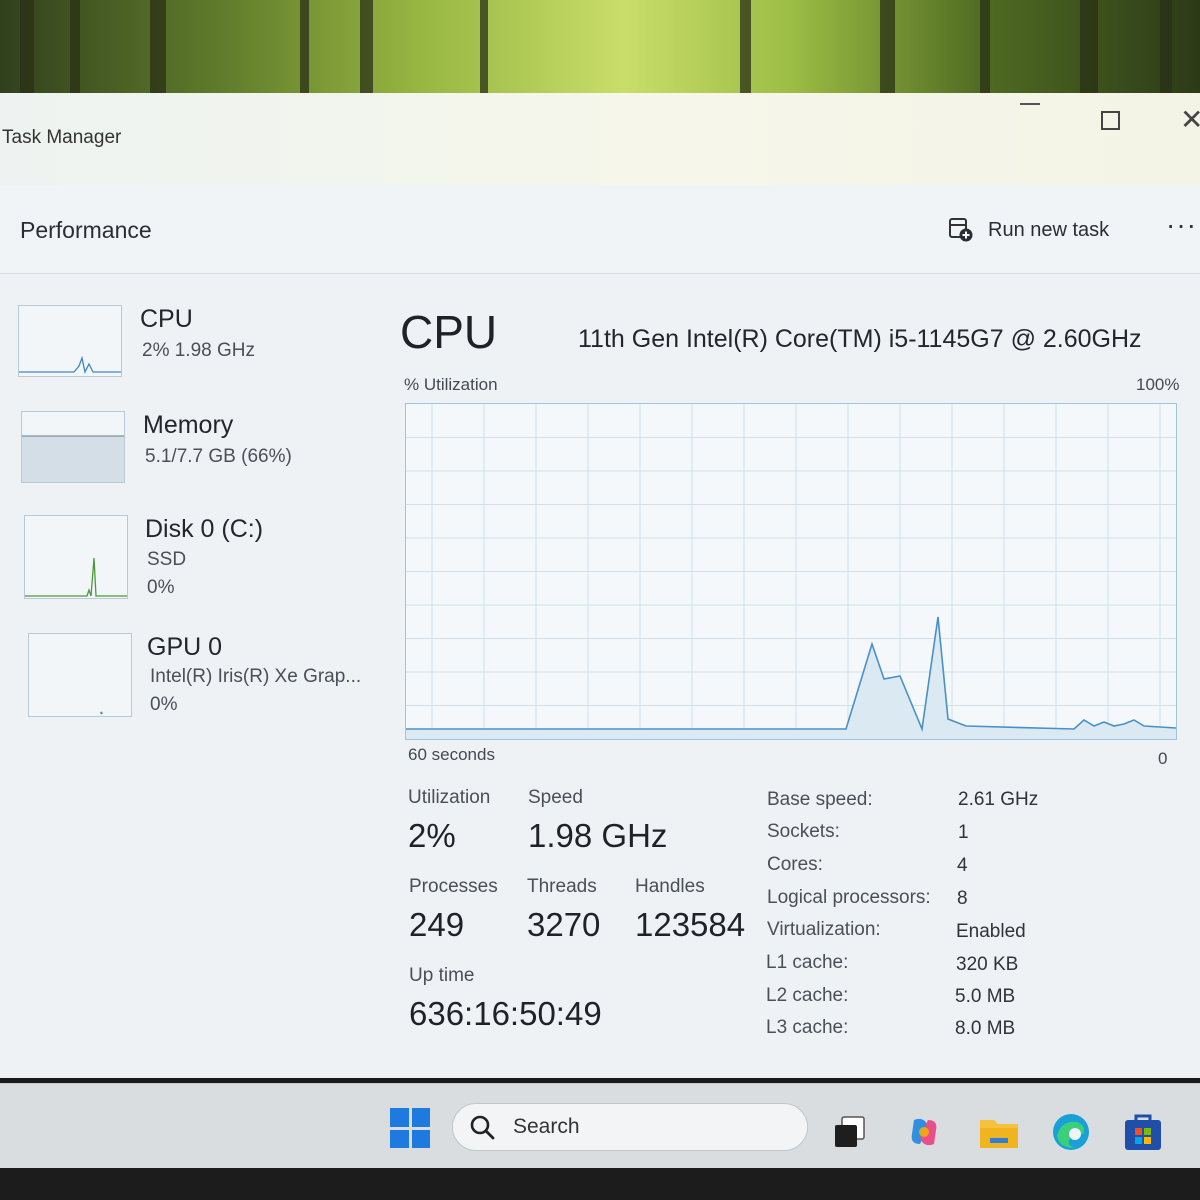  Describe the element at coordinates (482, 1127) in the screenshot. I see `search-icon` at that location.